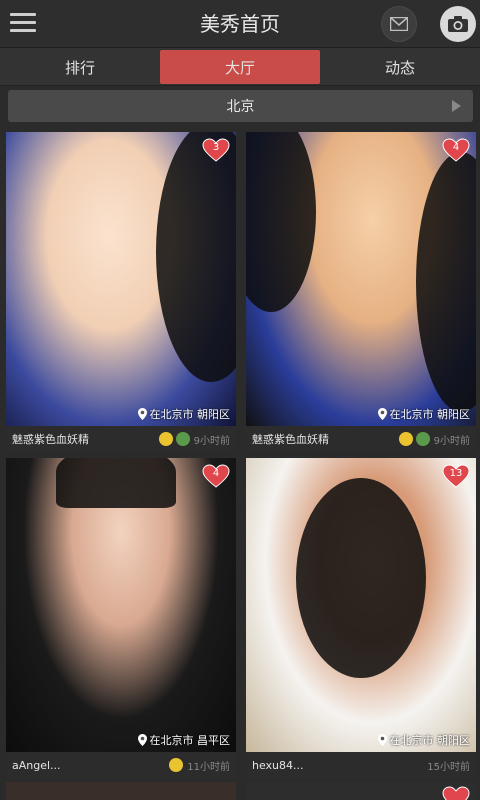 The image size is (480, 800). I want to click on post-time: 11小时前, so click(208, 767).